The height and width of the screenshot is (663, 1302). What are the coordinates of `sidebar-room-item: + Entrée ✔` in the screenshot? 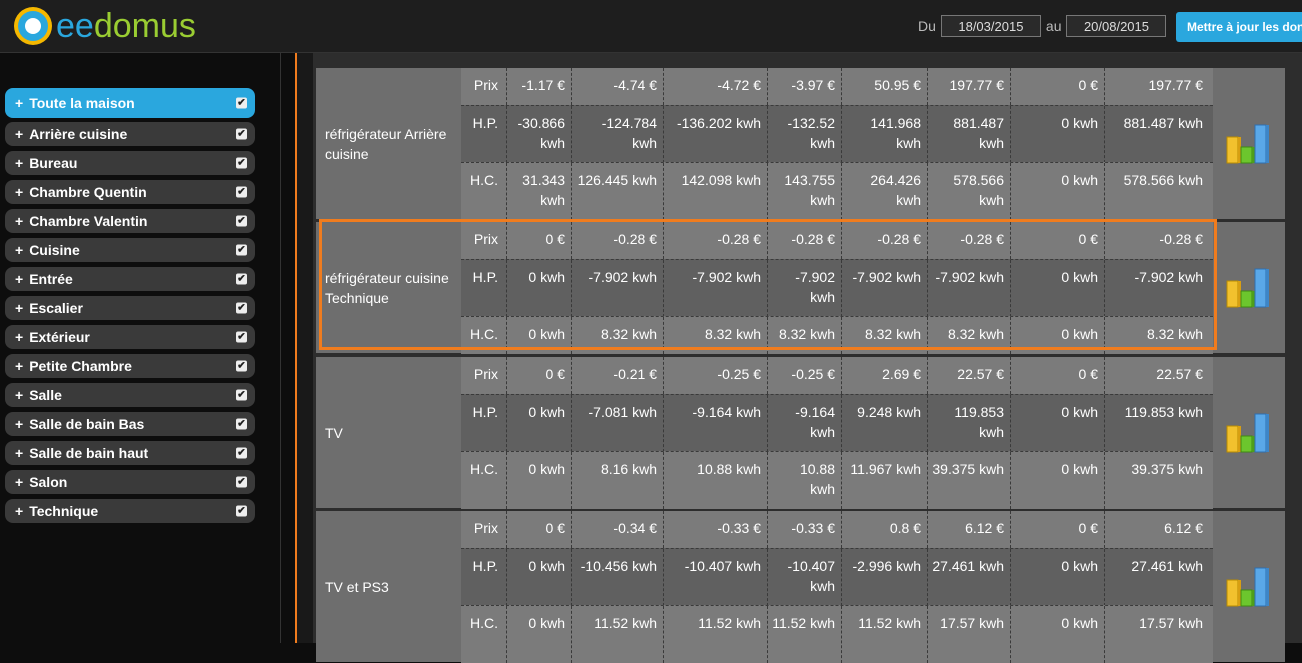 It's located at (130, 279).